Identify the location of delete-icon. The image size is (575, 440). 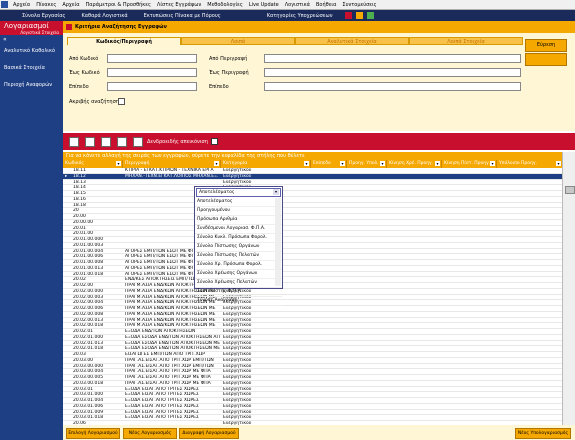
(106, 141).